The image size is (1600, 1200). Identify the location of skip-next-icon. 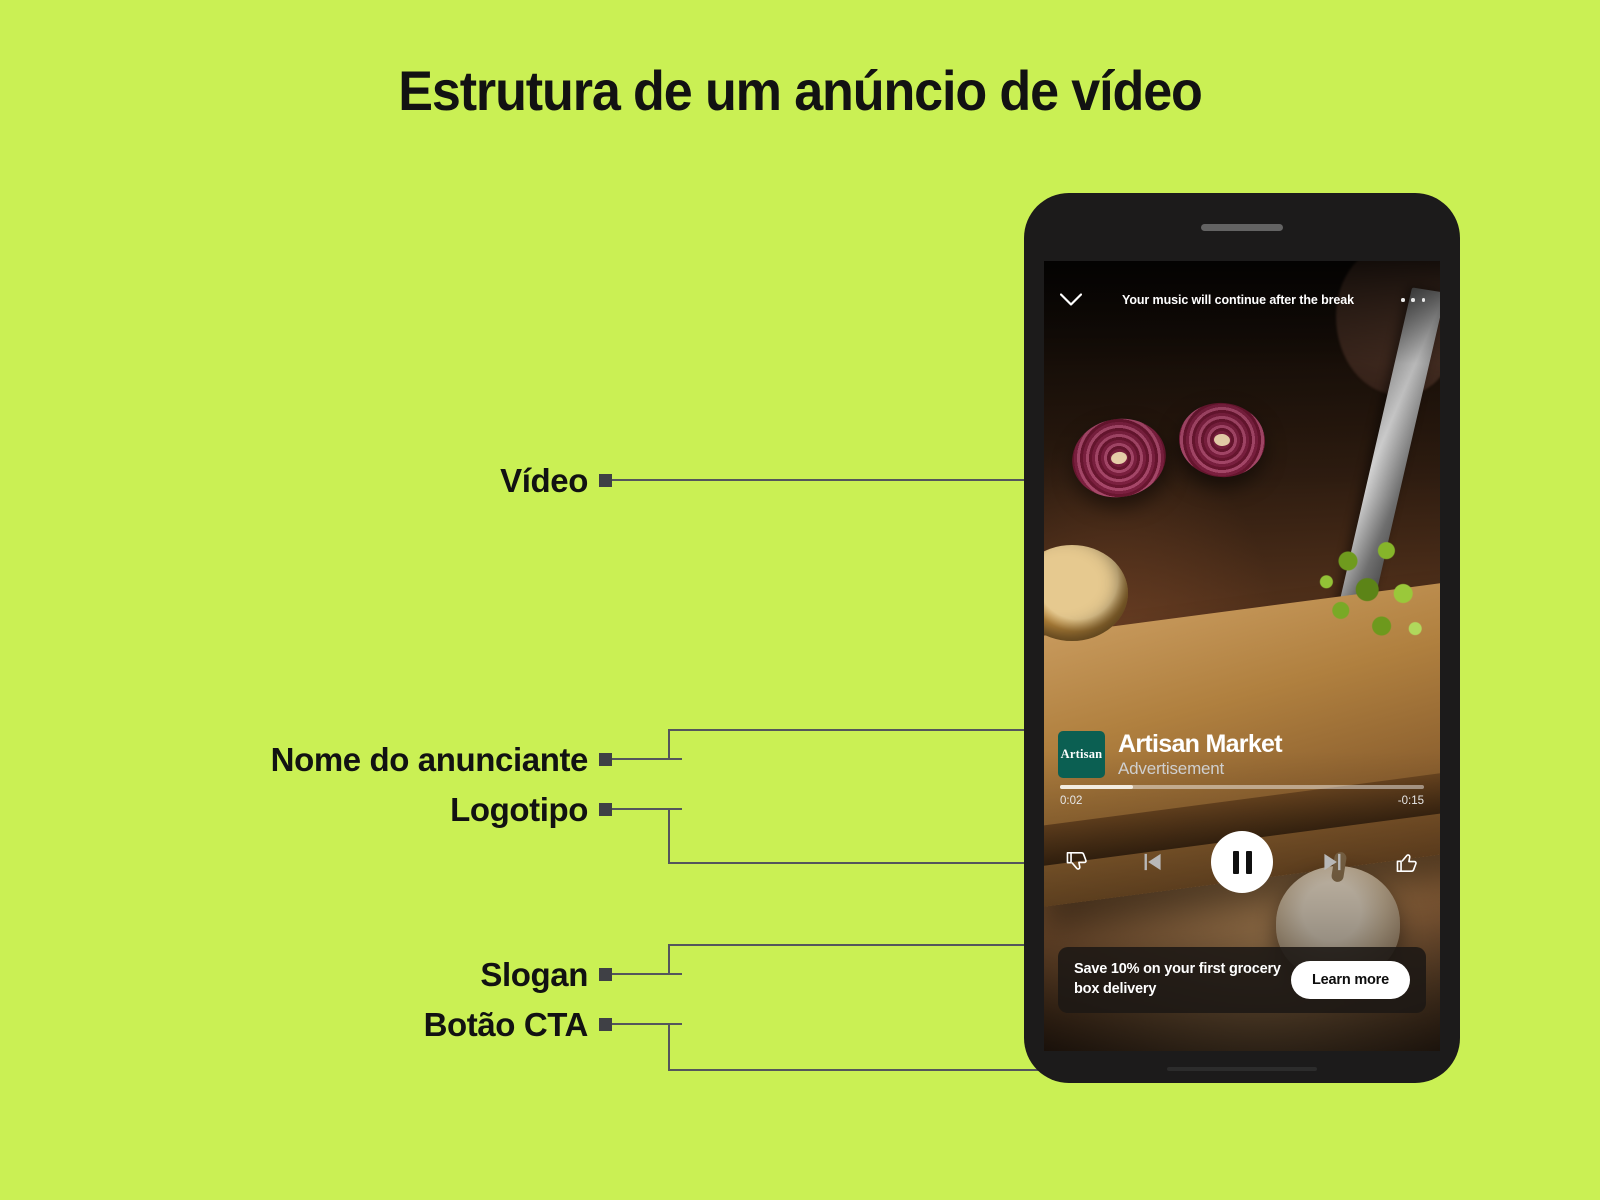
(1332, 862).